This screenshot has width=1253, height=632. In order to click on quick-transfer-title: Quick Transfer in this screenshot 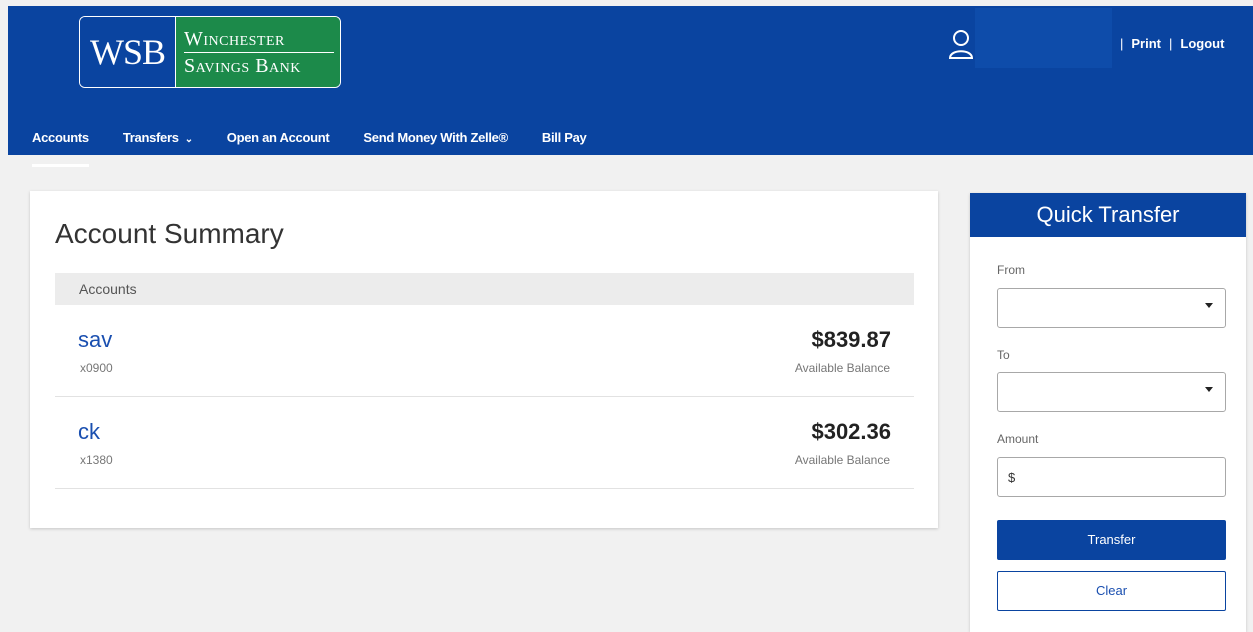, I will do `click(1108, 215)`.